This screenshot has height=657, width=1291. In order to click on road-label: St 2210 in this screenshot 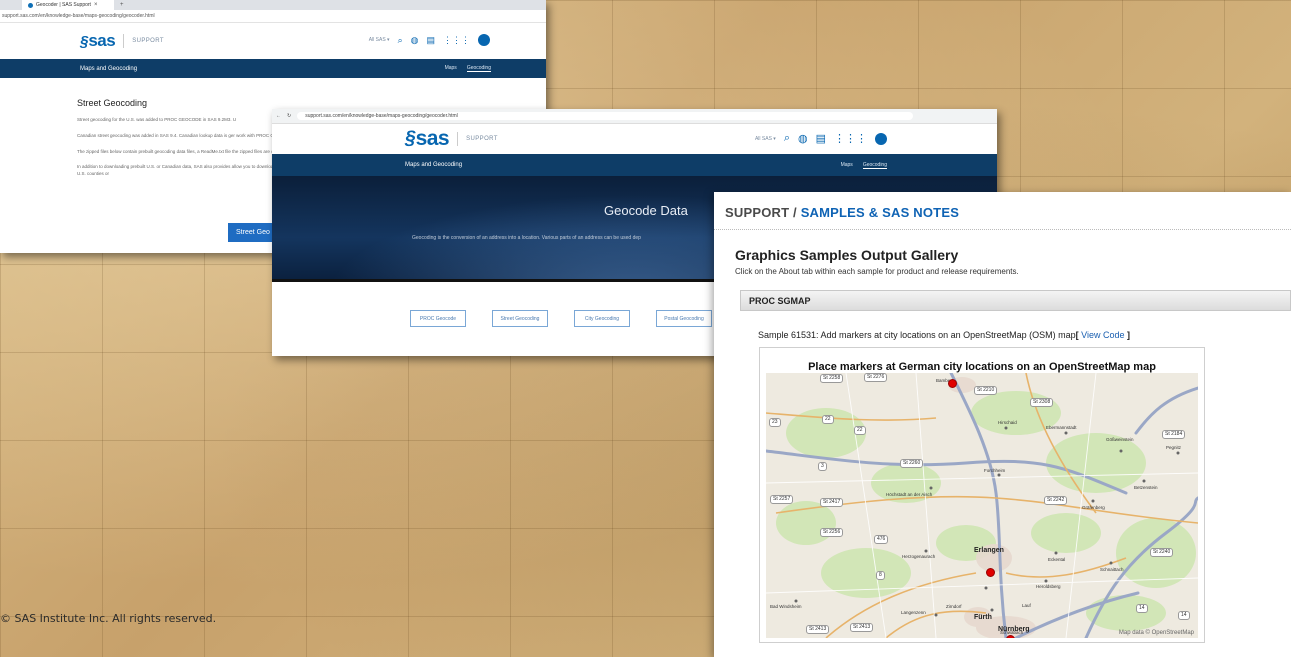, I will do `click(986, 390)`.